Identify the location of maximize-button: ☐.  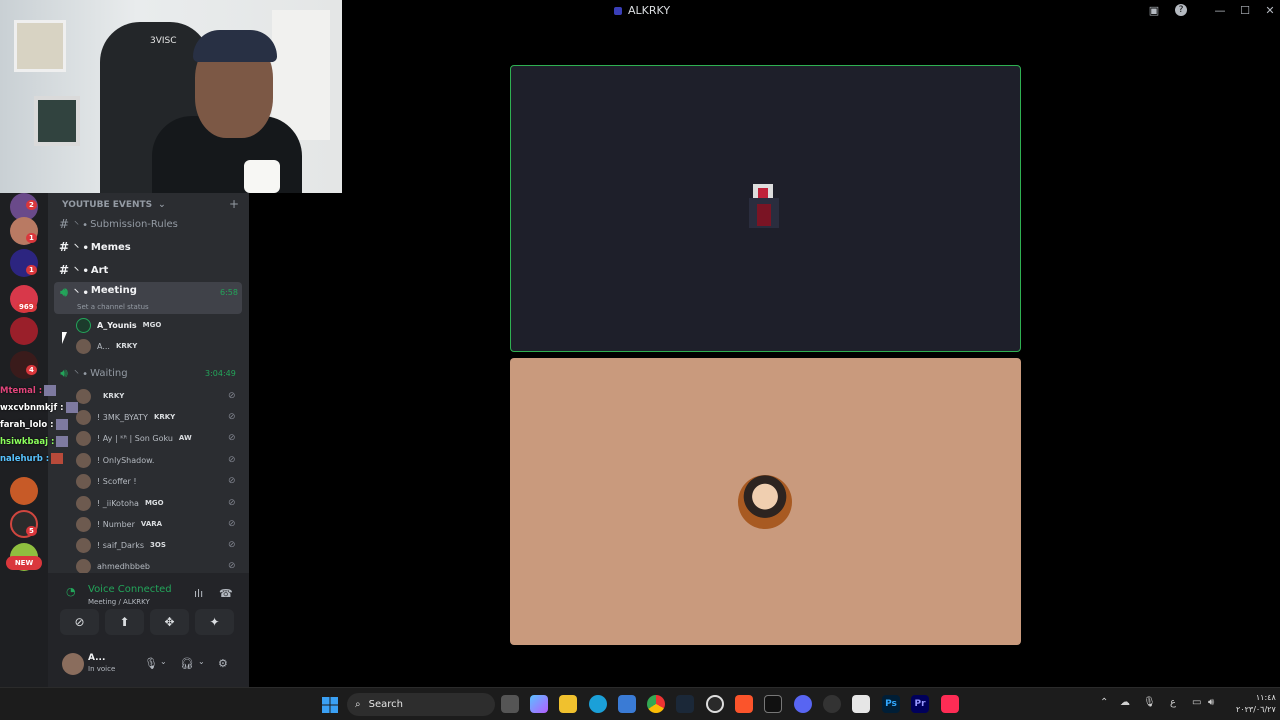
(1245, 11).